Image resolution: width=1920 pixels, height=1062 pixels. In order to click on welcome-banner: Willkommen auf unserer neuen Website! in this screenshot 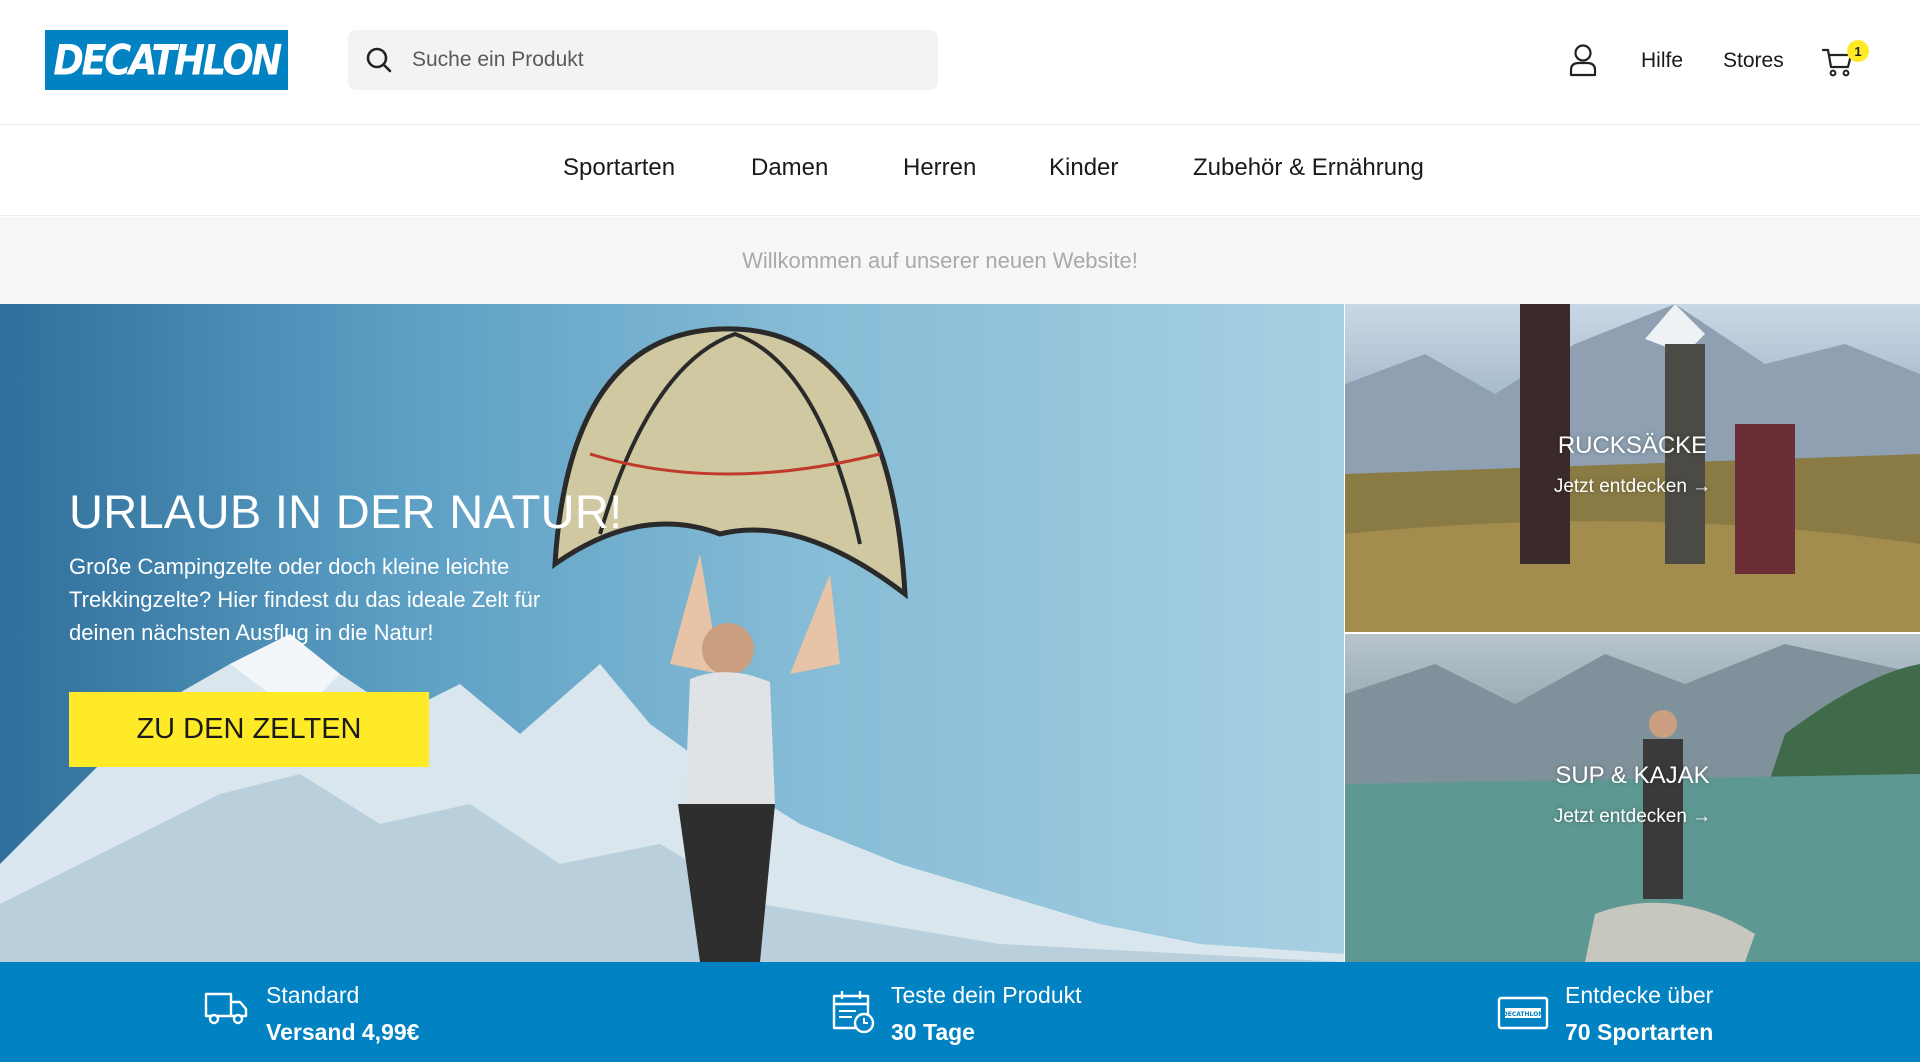, I will do `click(960, 260)`.